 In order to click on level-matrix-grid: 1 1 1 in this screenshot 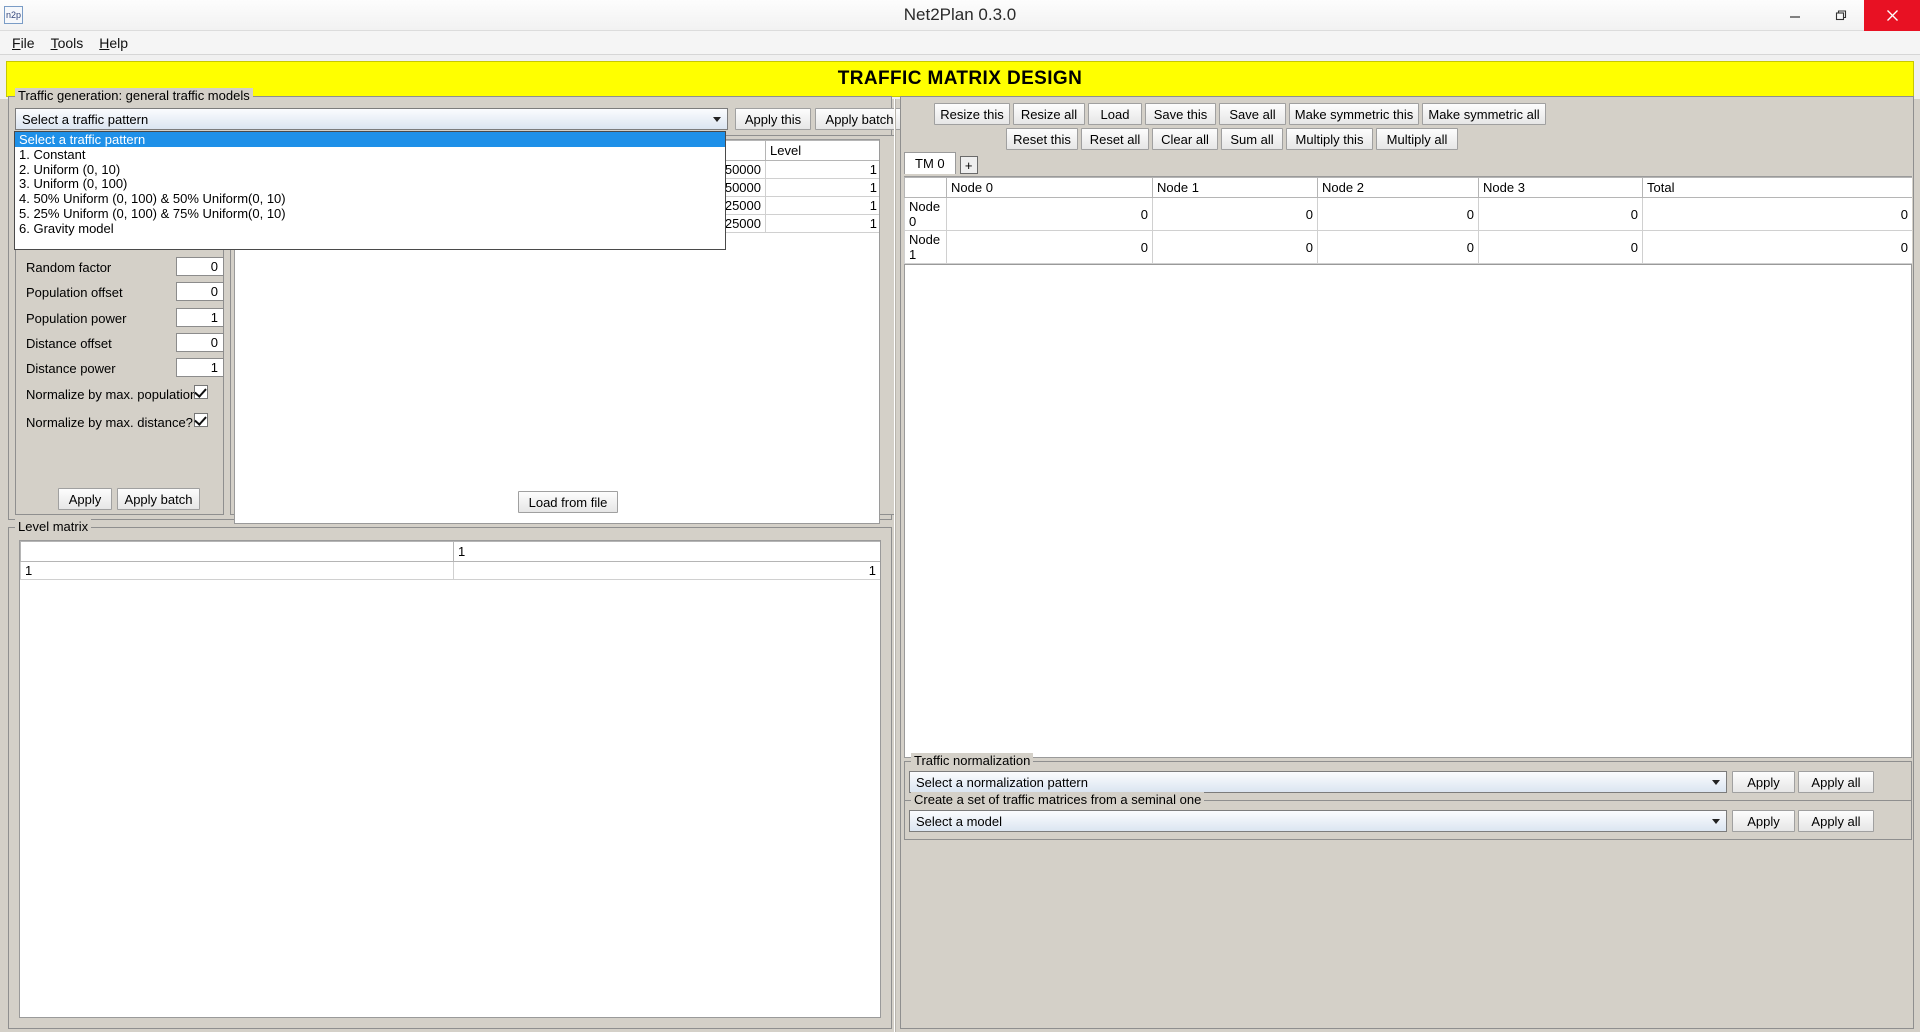, I will do `click(450, 560)`.